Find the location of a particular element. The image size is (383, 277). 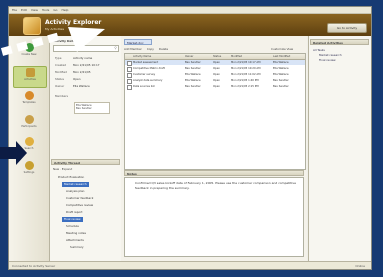

arrow-to-title-icon is located at coordinates (52, 41).